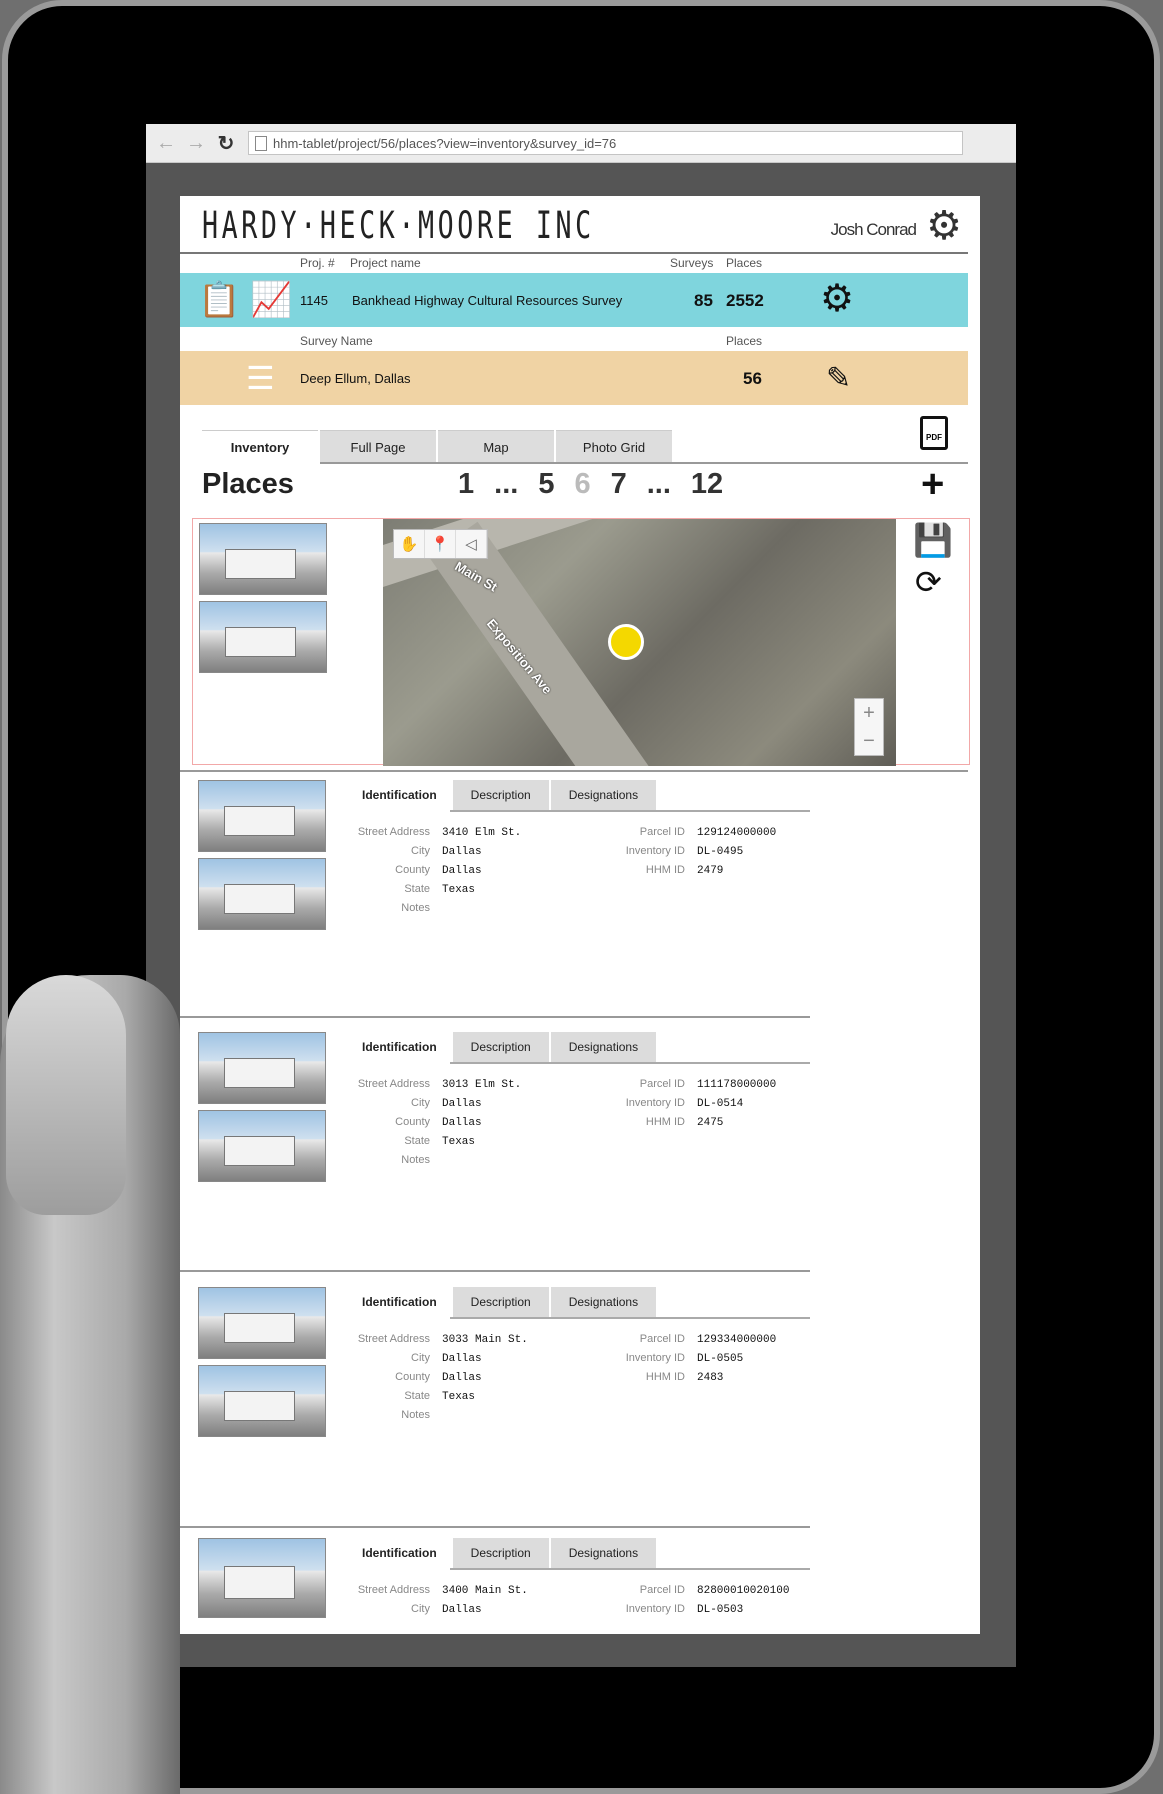 This screenshot has height=1794, width=1163. Describe the element at coordinates (614, 446) in the screenshot. I see `tab-photo-grid: Photo Grid` at that location.